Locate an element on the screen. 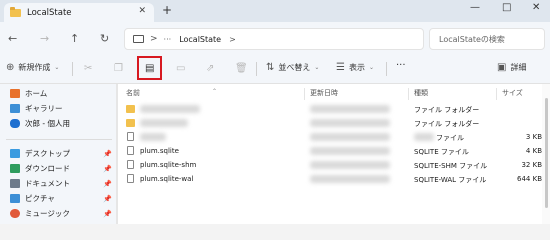  desktop-icon is located at coordinates (15, 153).